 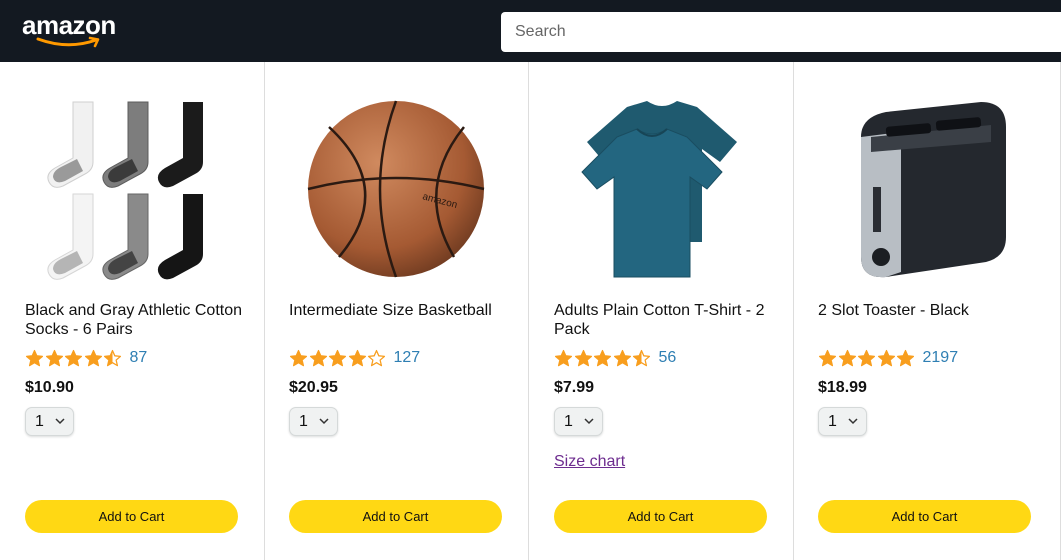 What do you see at coordinates (68, 42) in the screenshot?
I see `logo-smile-icon` at bounding box center [68, 42].